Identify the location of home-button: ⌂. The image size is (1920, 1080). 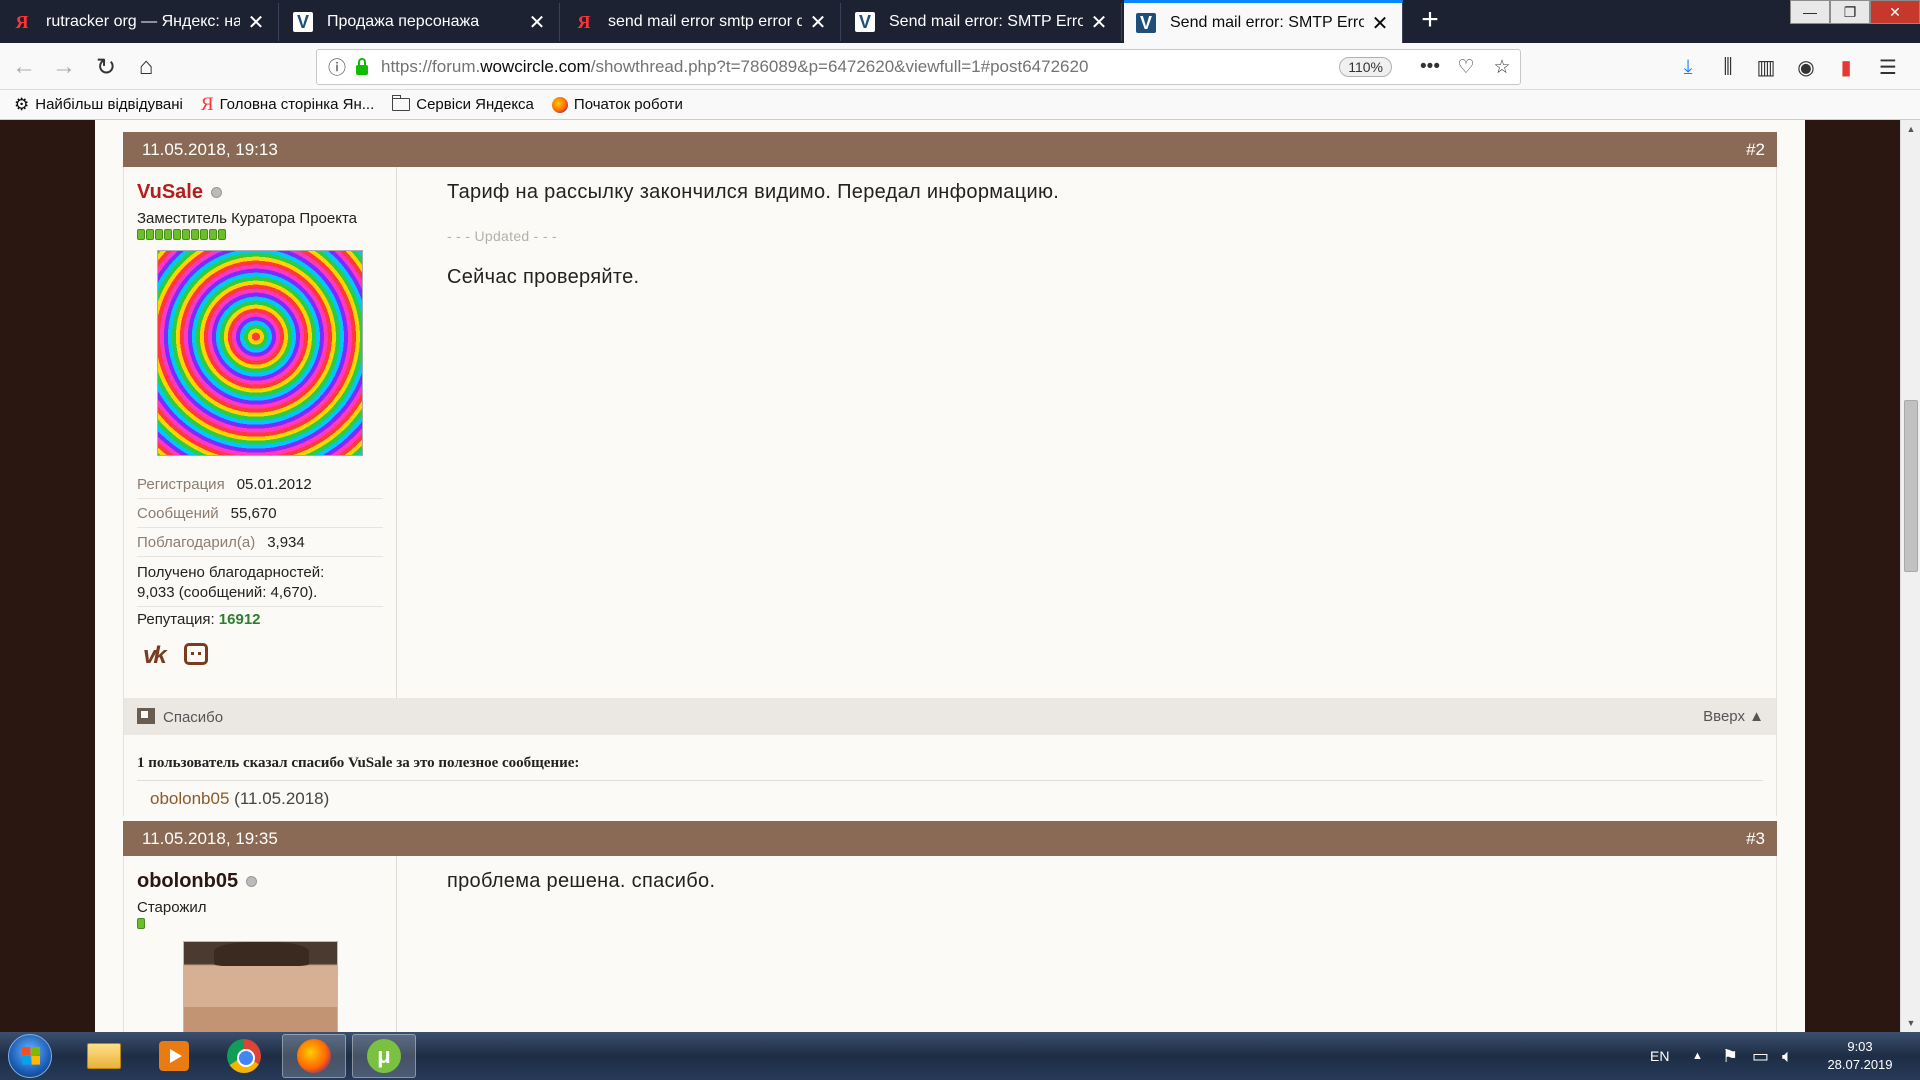
(146, 67).